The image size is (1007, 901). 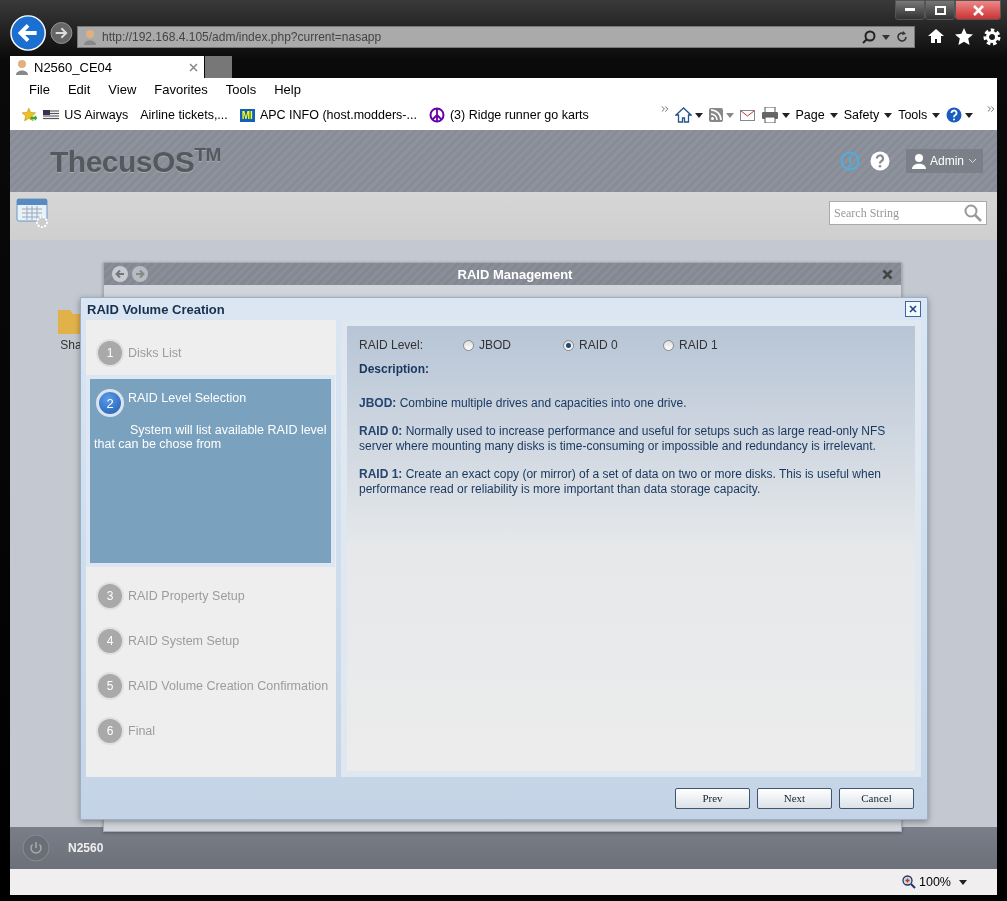 I want to click on peace-icon, so click(x=436, y=115).